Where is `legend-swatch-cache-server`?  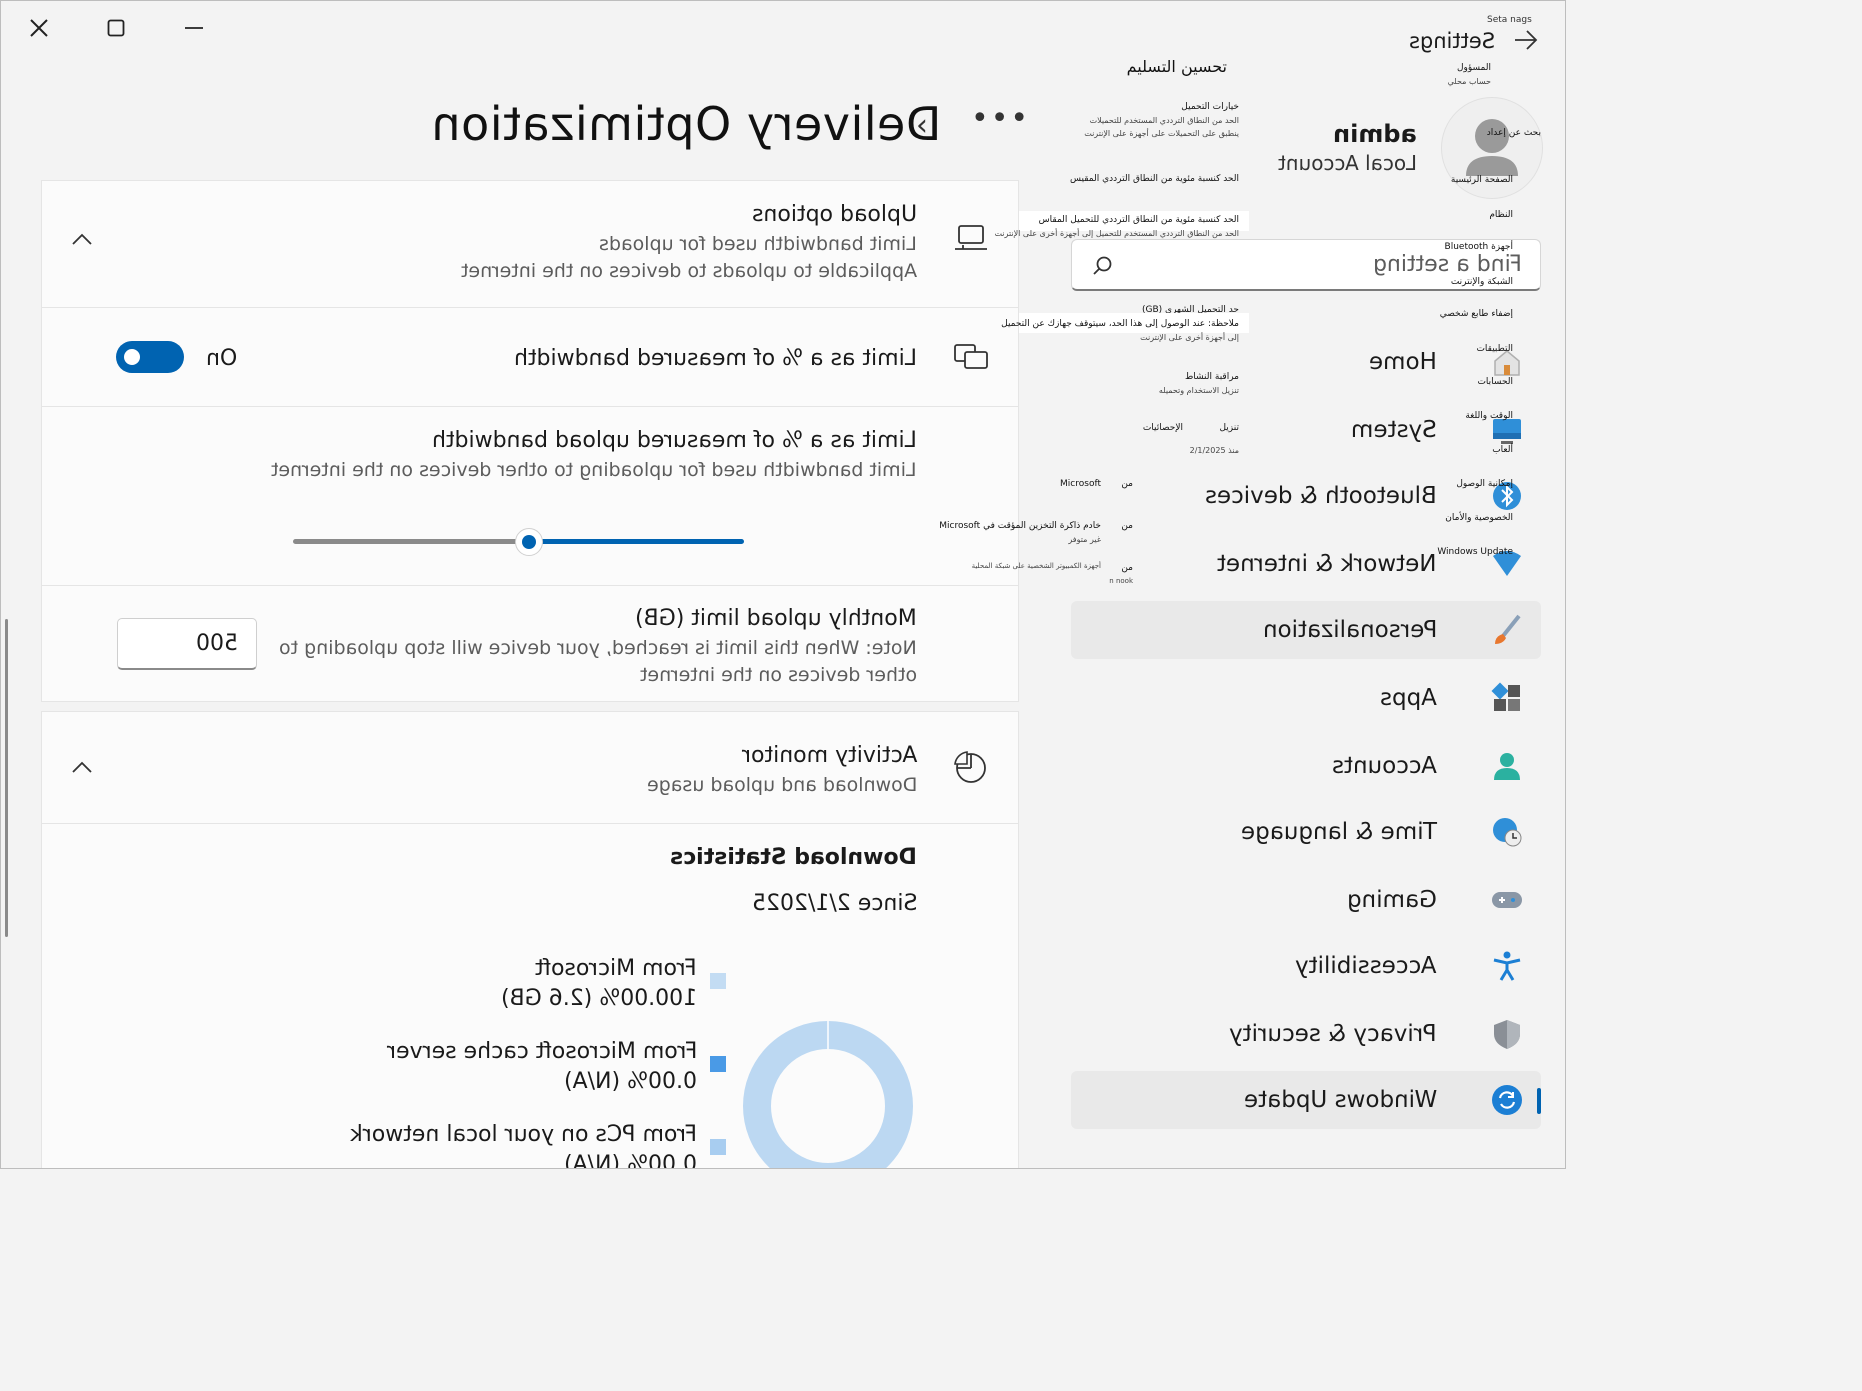
legend-swatch-cache-server is located at coordinates (718, 1064).